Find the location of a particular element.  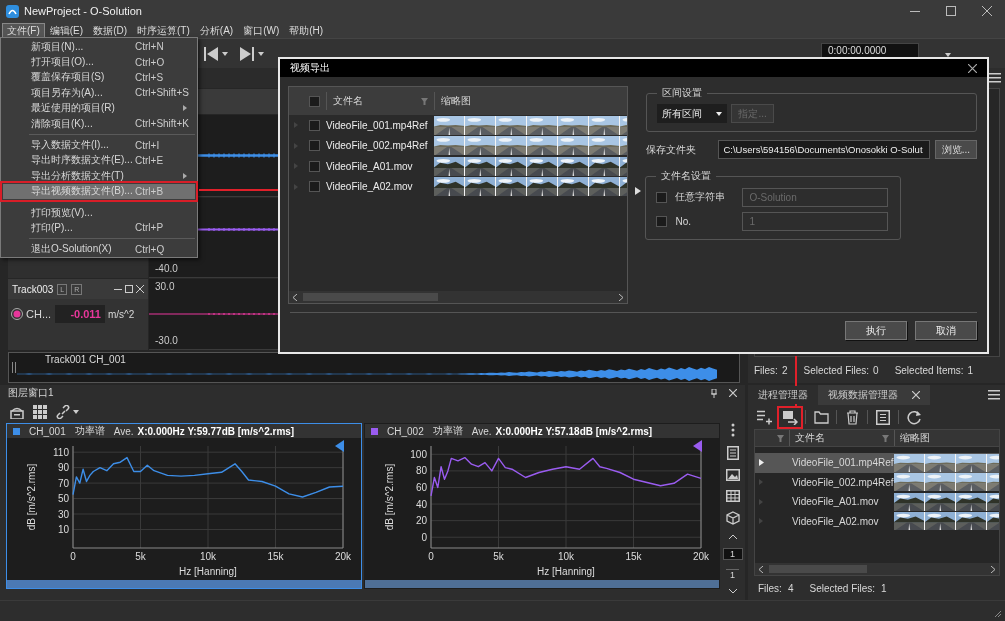

channel-name: CH_002 is located at coordinates (405, 431).